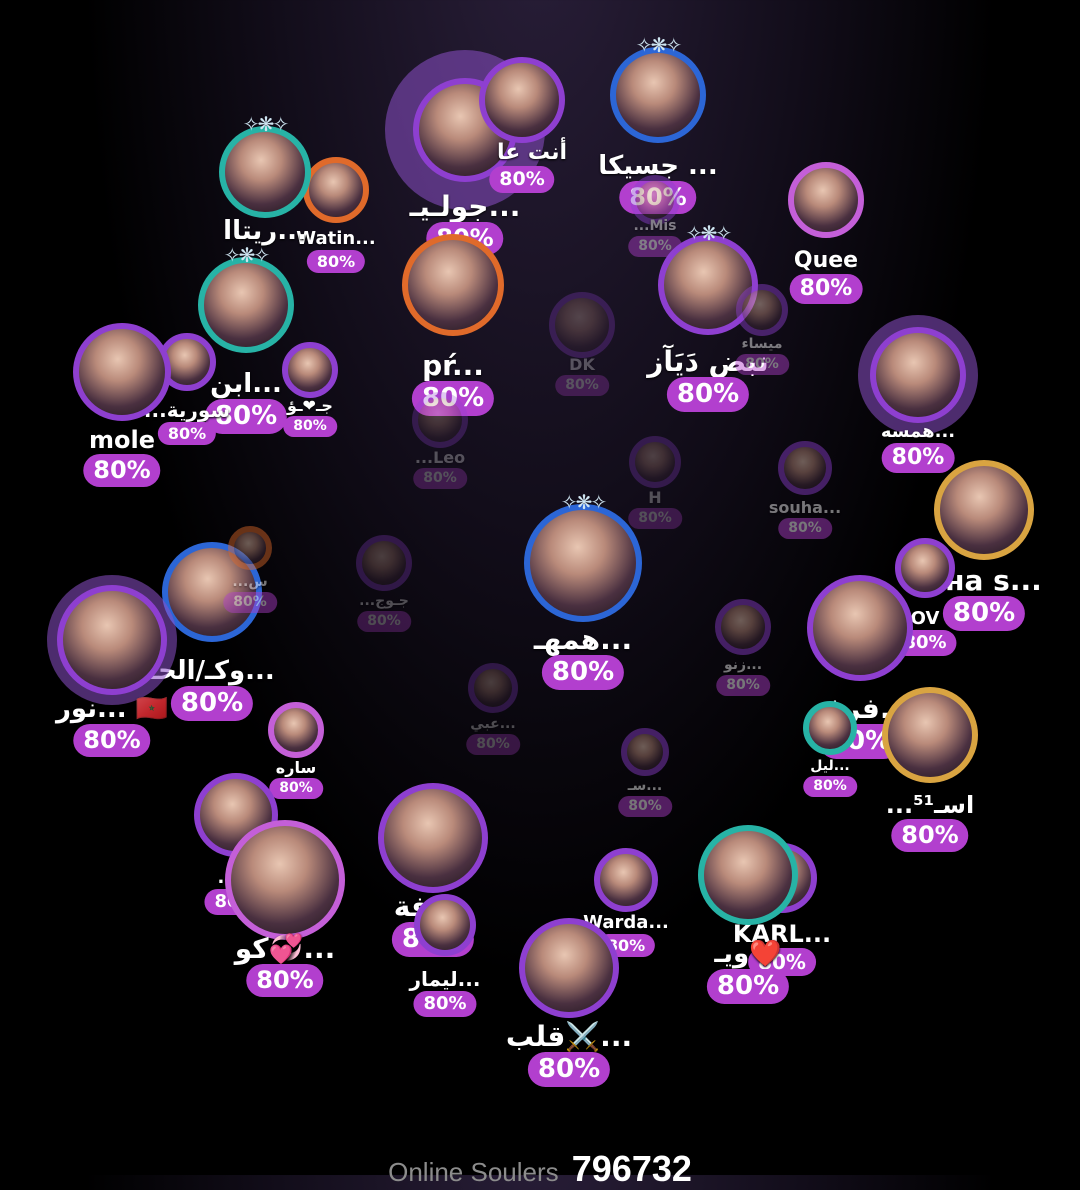  I want to click on soul-user: Quee 80%, so click(826, 233).